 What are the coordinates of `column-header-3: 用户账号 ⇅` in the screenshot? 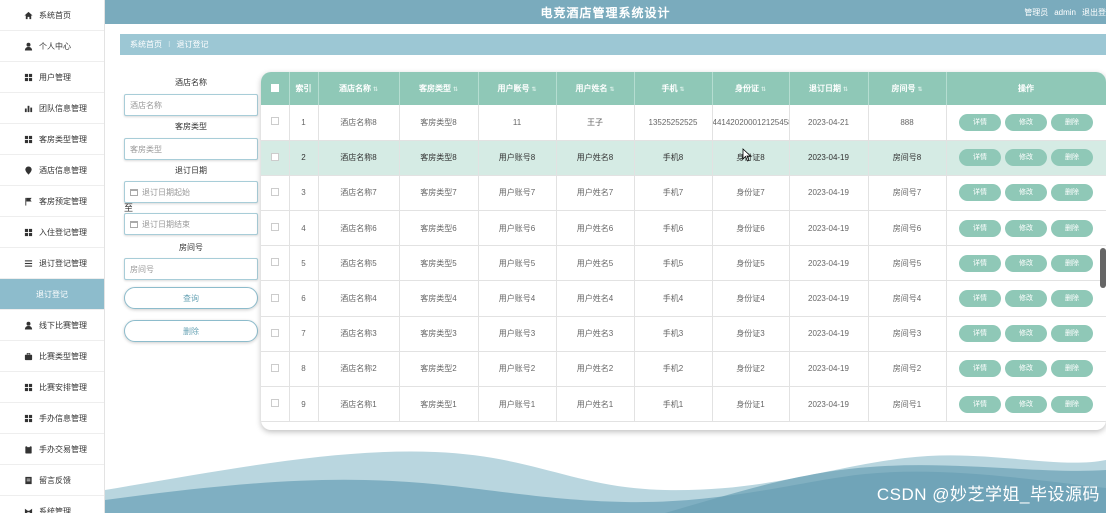 It's located at (517, 88).